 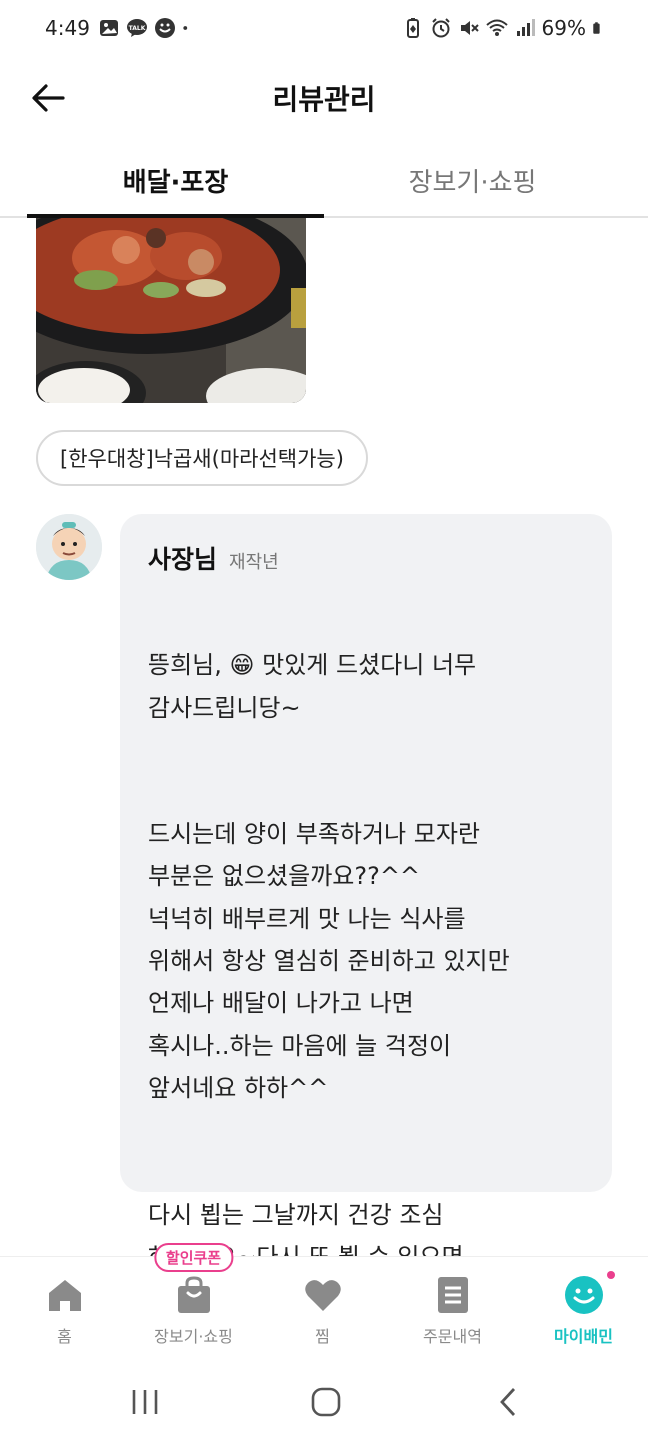 I want to click on shopping-bag-icon, so click(x=193, y=1294).